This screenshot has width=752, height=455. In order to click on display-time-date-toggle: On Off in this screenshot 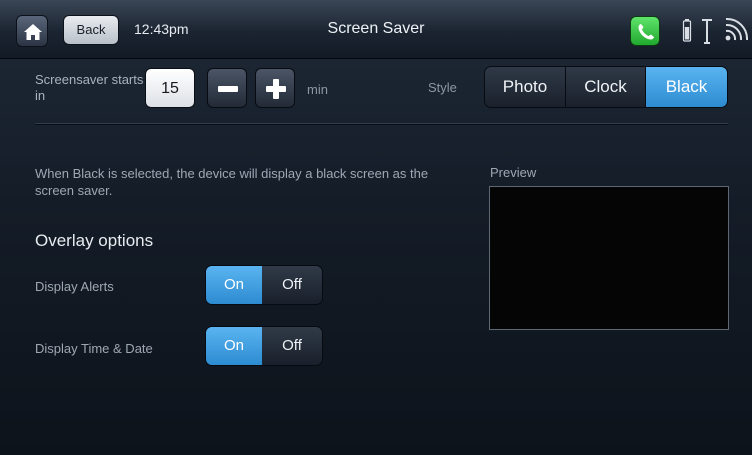, I will do `click(264, 346)`.